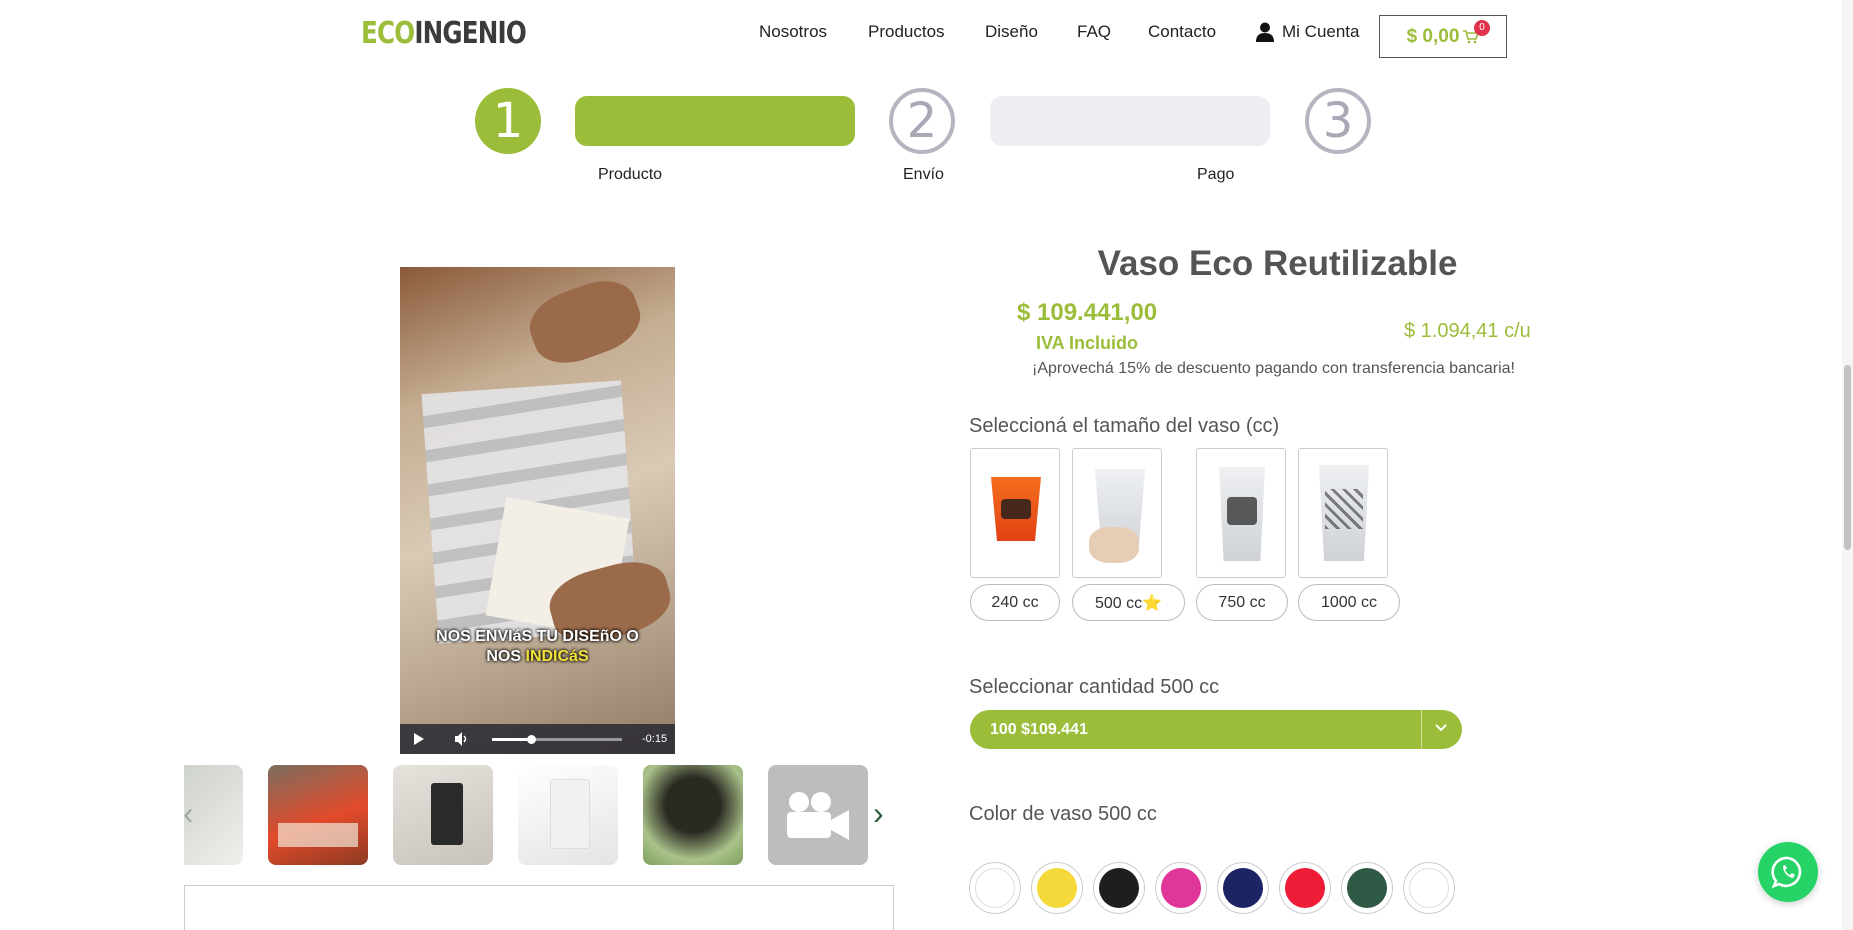  Describe the element at coordinates (878, 813) in the screenshot. I see `thumb-next-arrow: ›` at that location.